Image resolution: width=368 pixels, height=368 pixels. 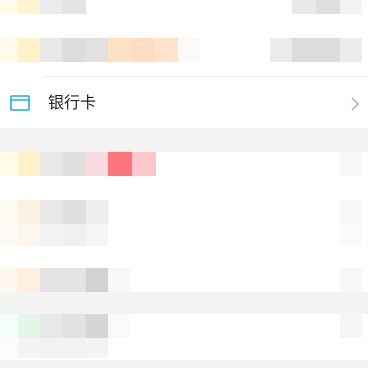 What do you see at coordinates (184, 104) in the screenshot?
I see `bank-card-row: 银行卡` at bounding box center [184, 104].